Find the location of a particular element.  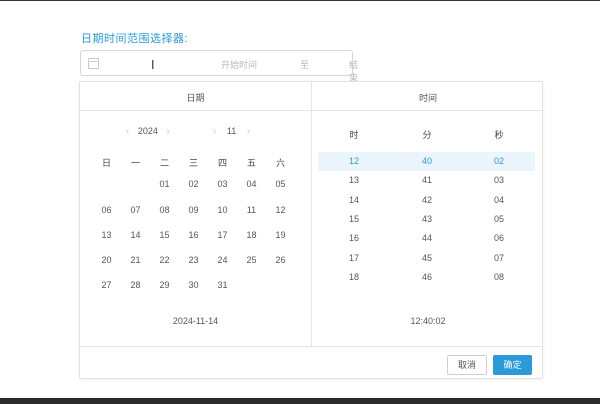

minute-option: 46 is located at coordinates (427, 277).